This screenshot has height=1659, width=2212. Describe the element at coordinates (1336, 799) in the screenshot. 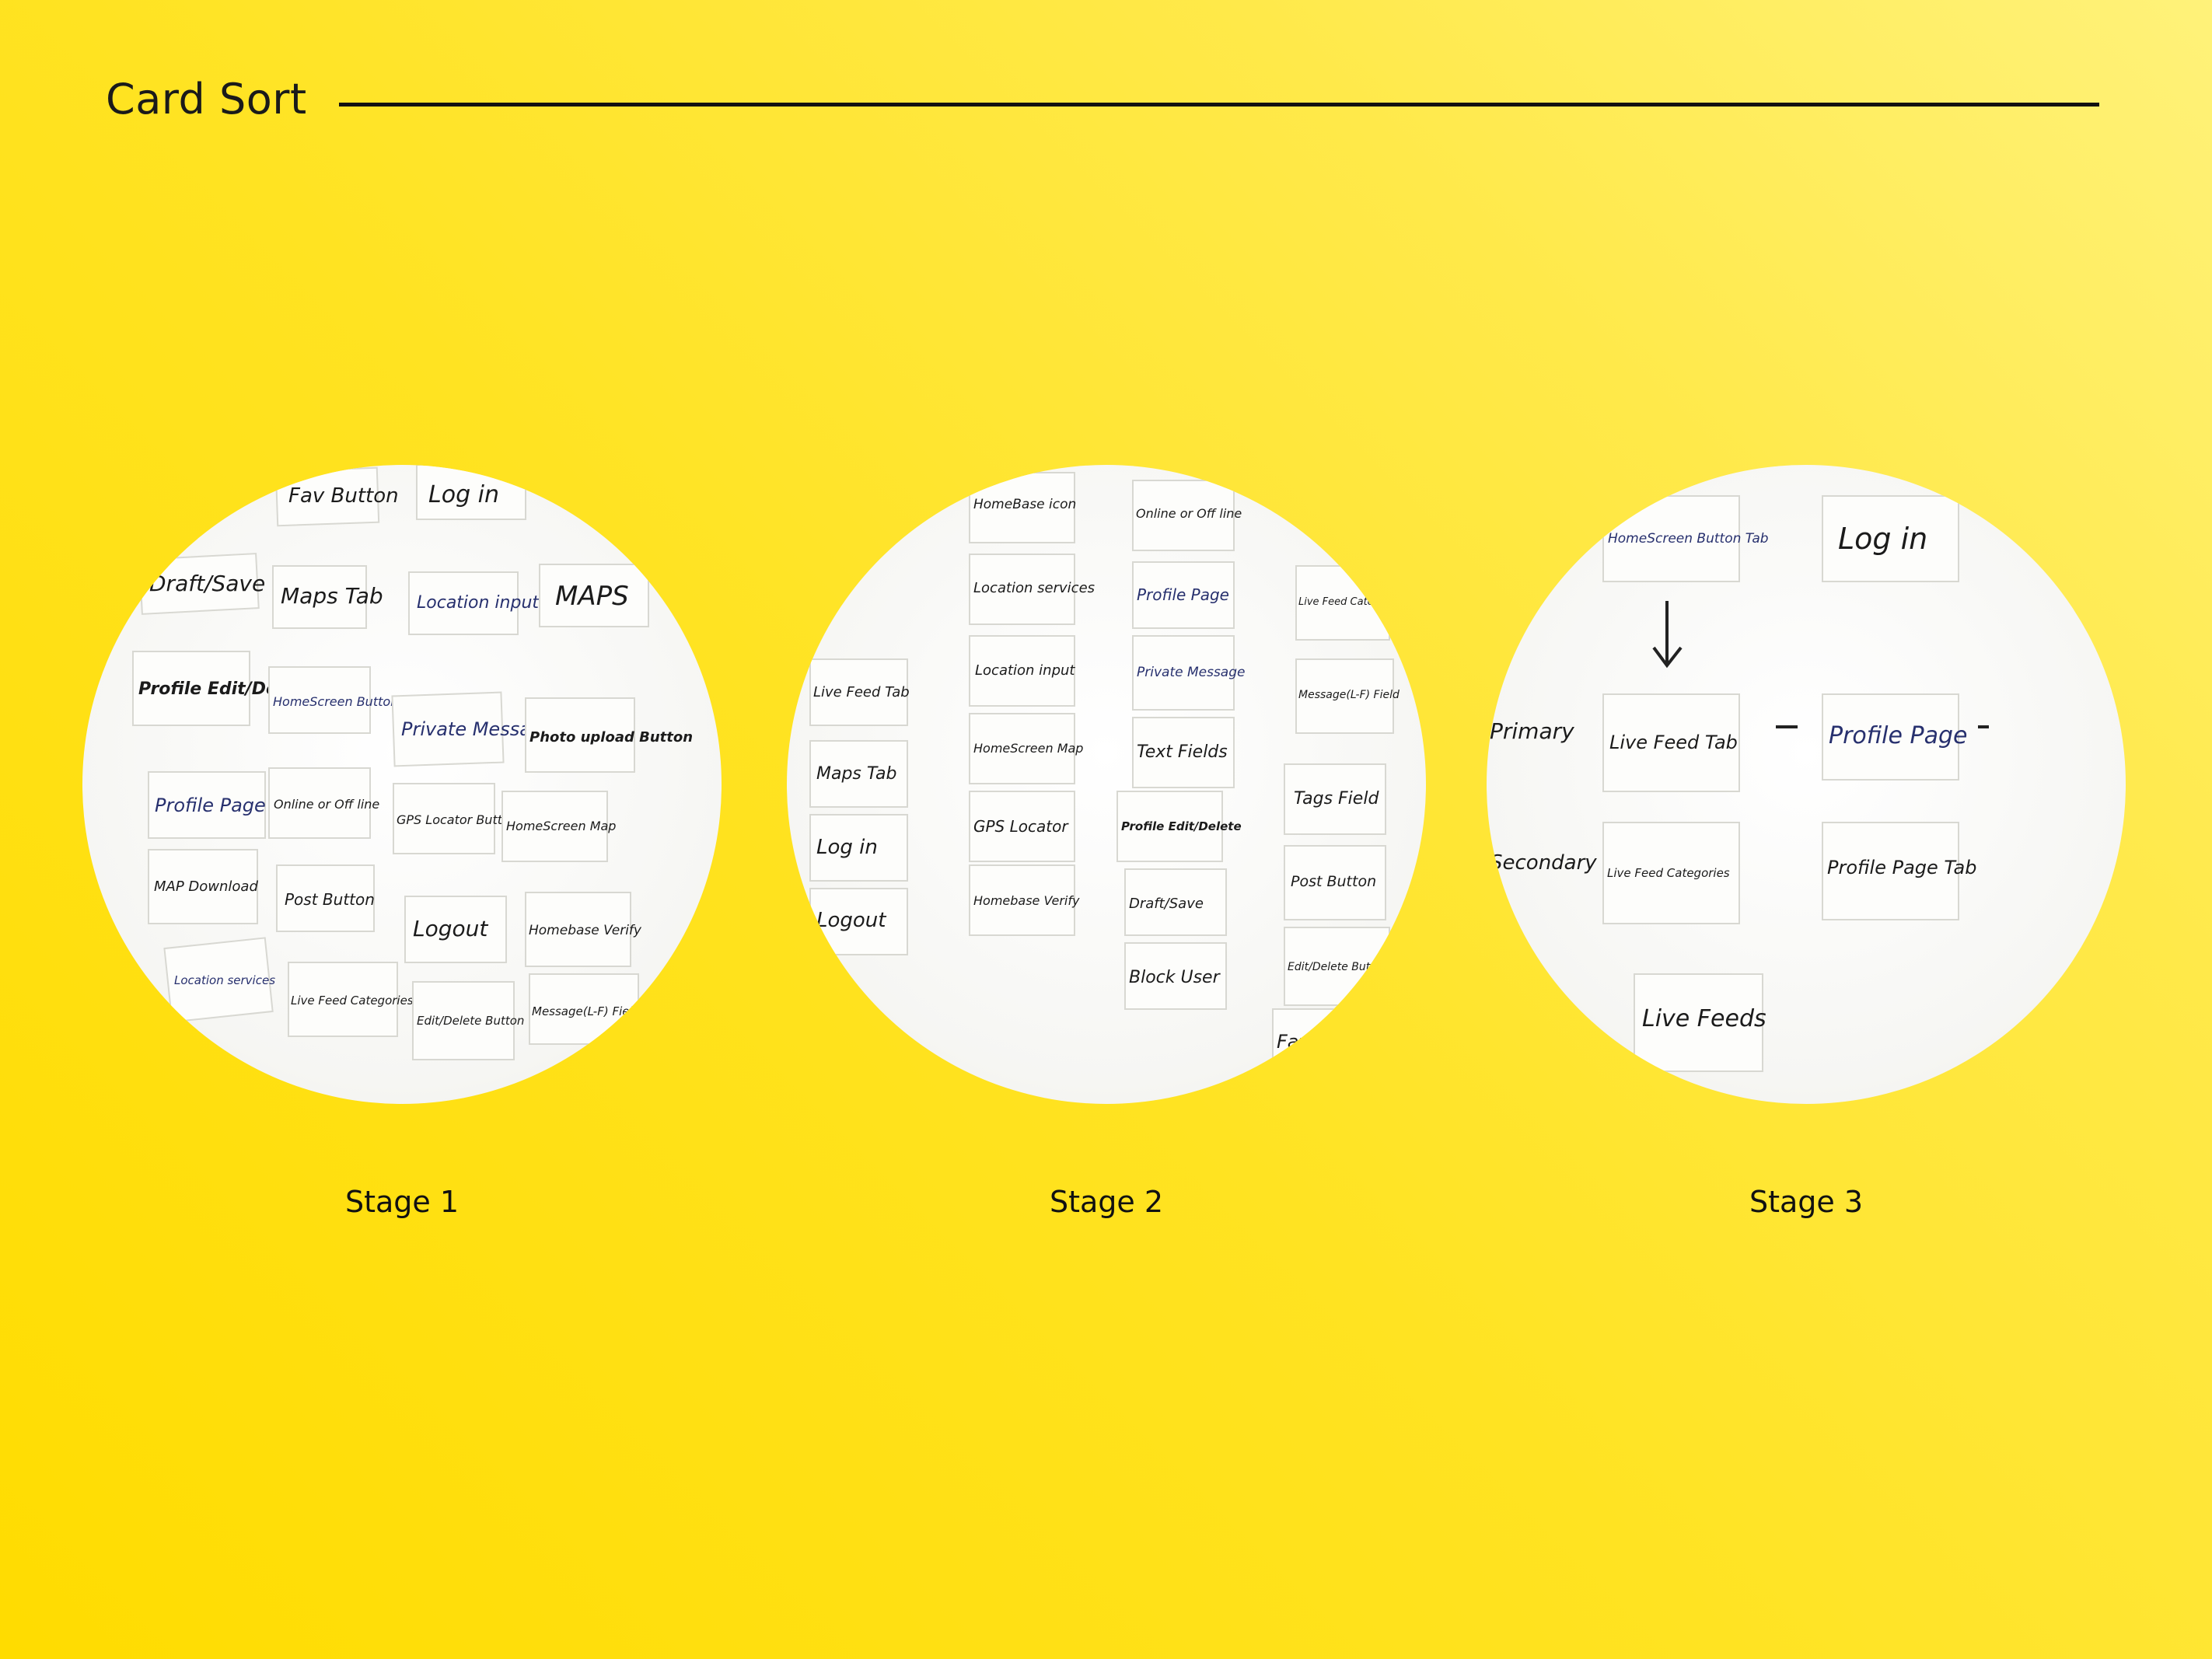

I see `card-label: Tags Field` at that location.